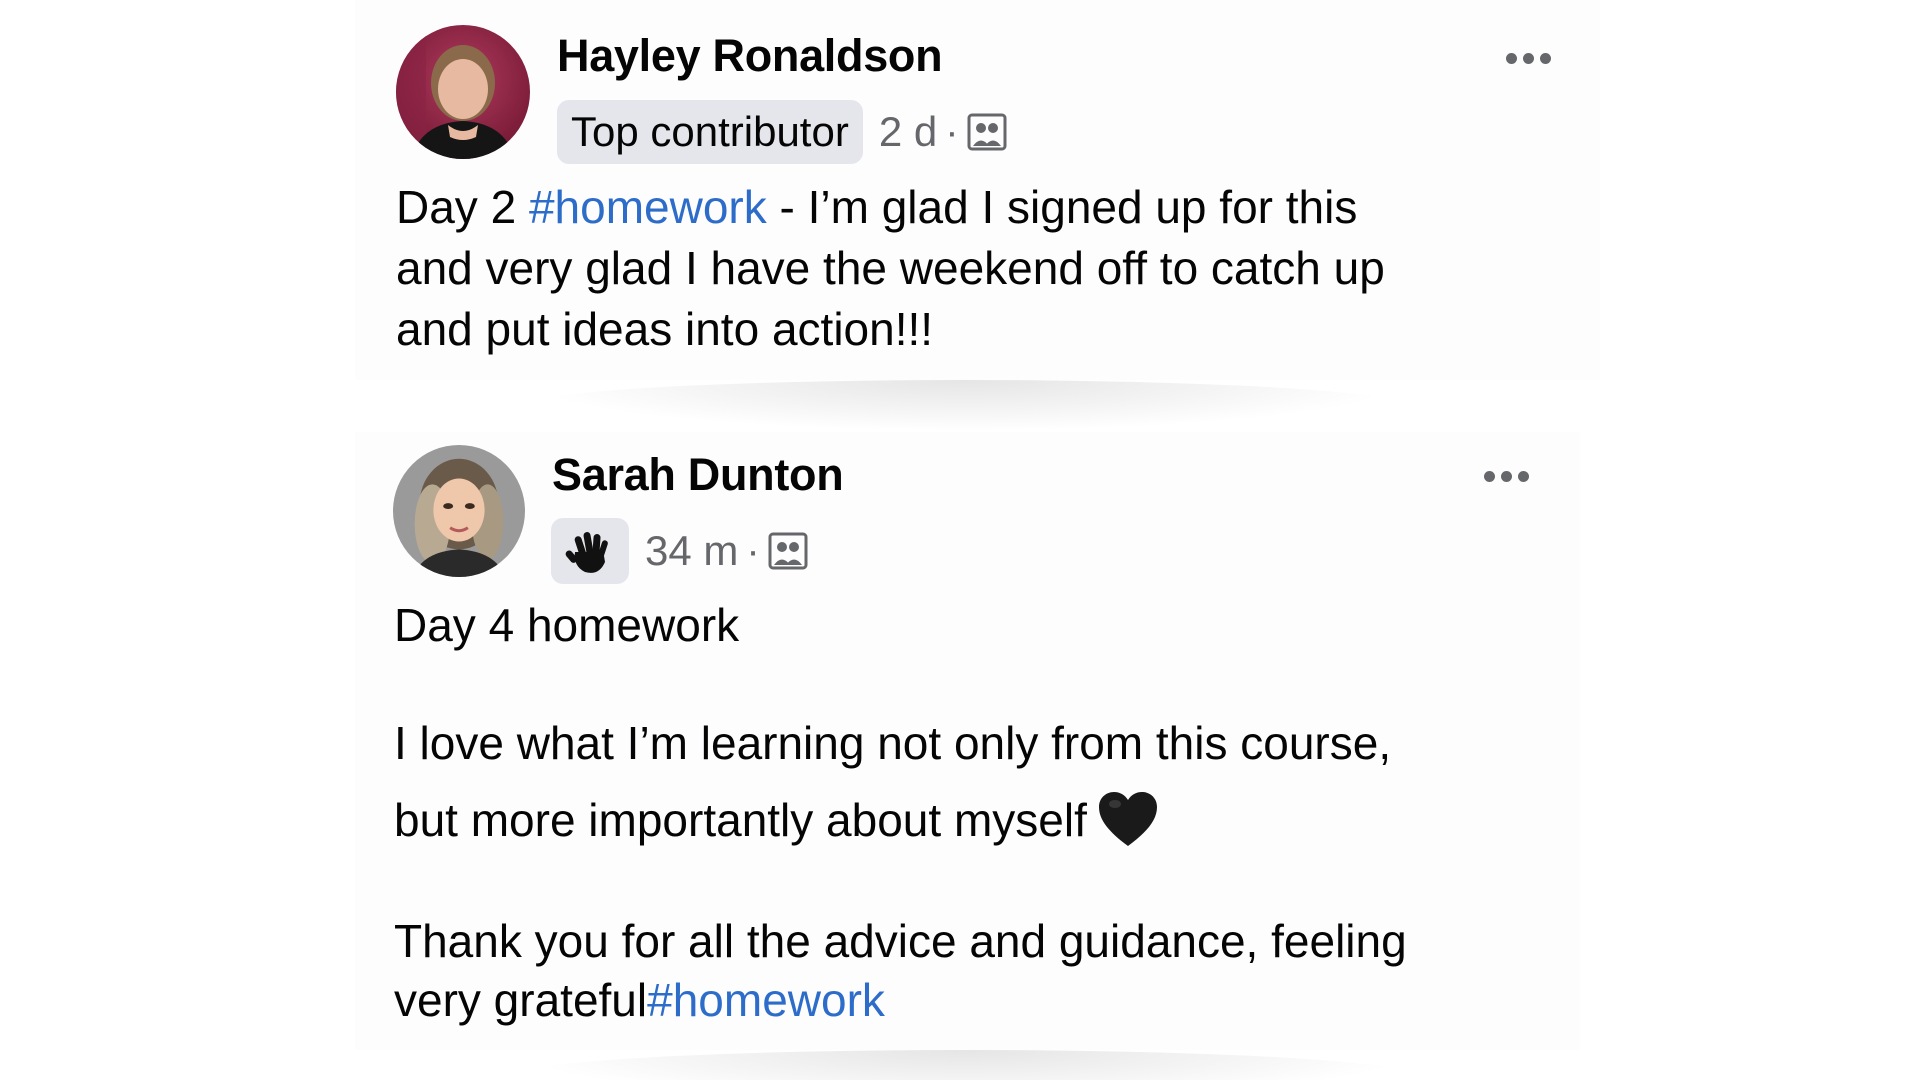 The image size is (1920, 1080). I want to click on avatar-sarah, so click(459, 511).